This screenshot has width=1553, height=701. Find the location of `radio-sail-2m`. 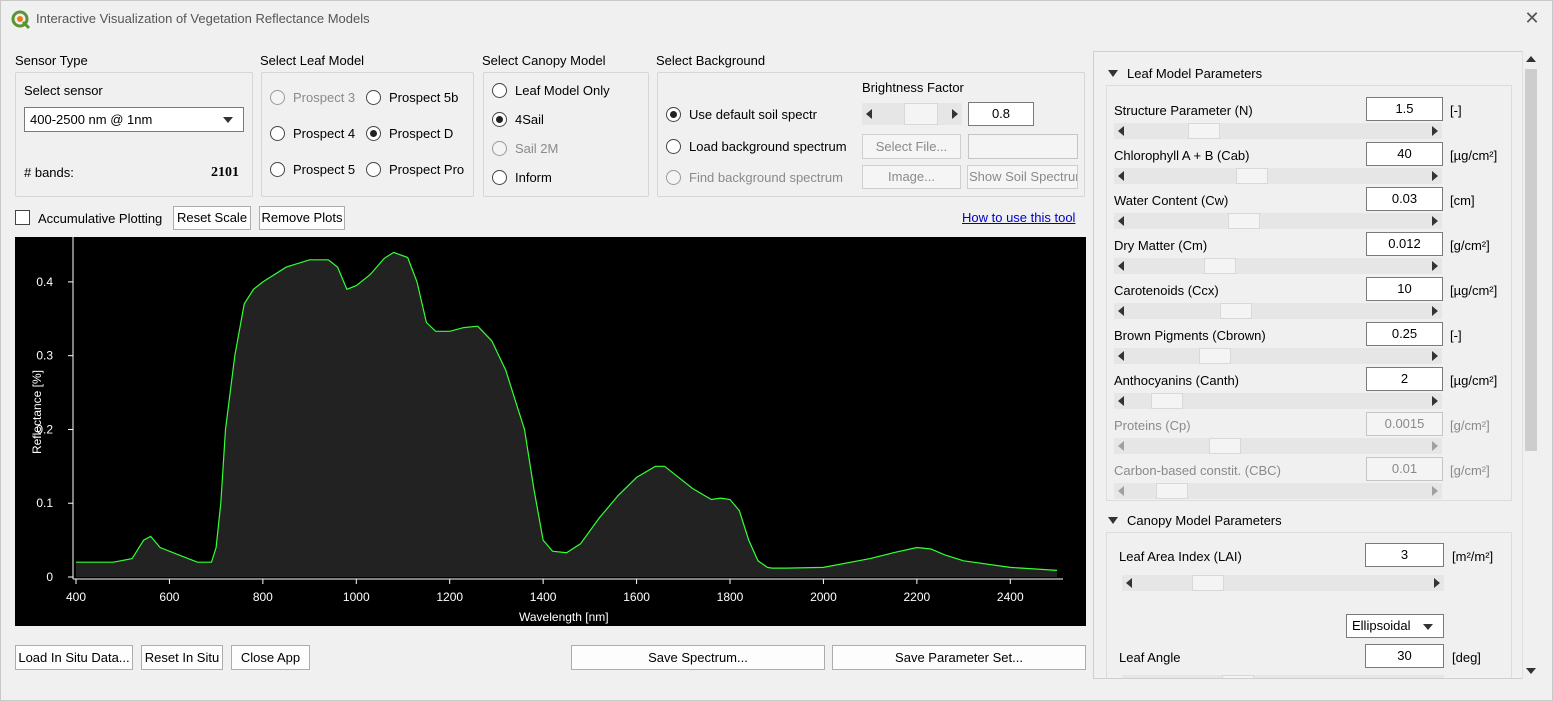

radio-sail-2m is located at coordinates (499, 148).